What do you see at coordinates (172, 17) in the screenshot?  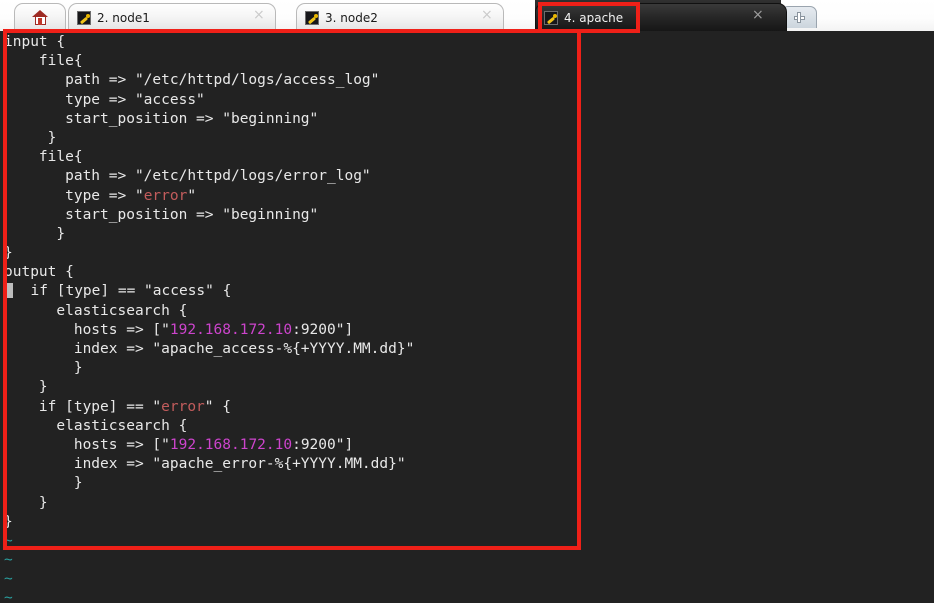 I see `tab-node1: 2. node1` at bounding box center [172, 17].